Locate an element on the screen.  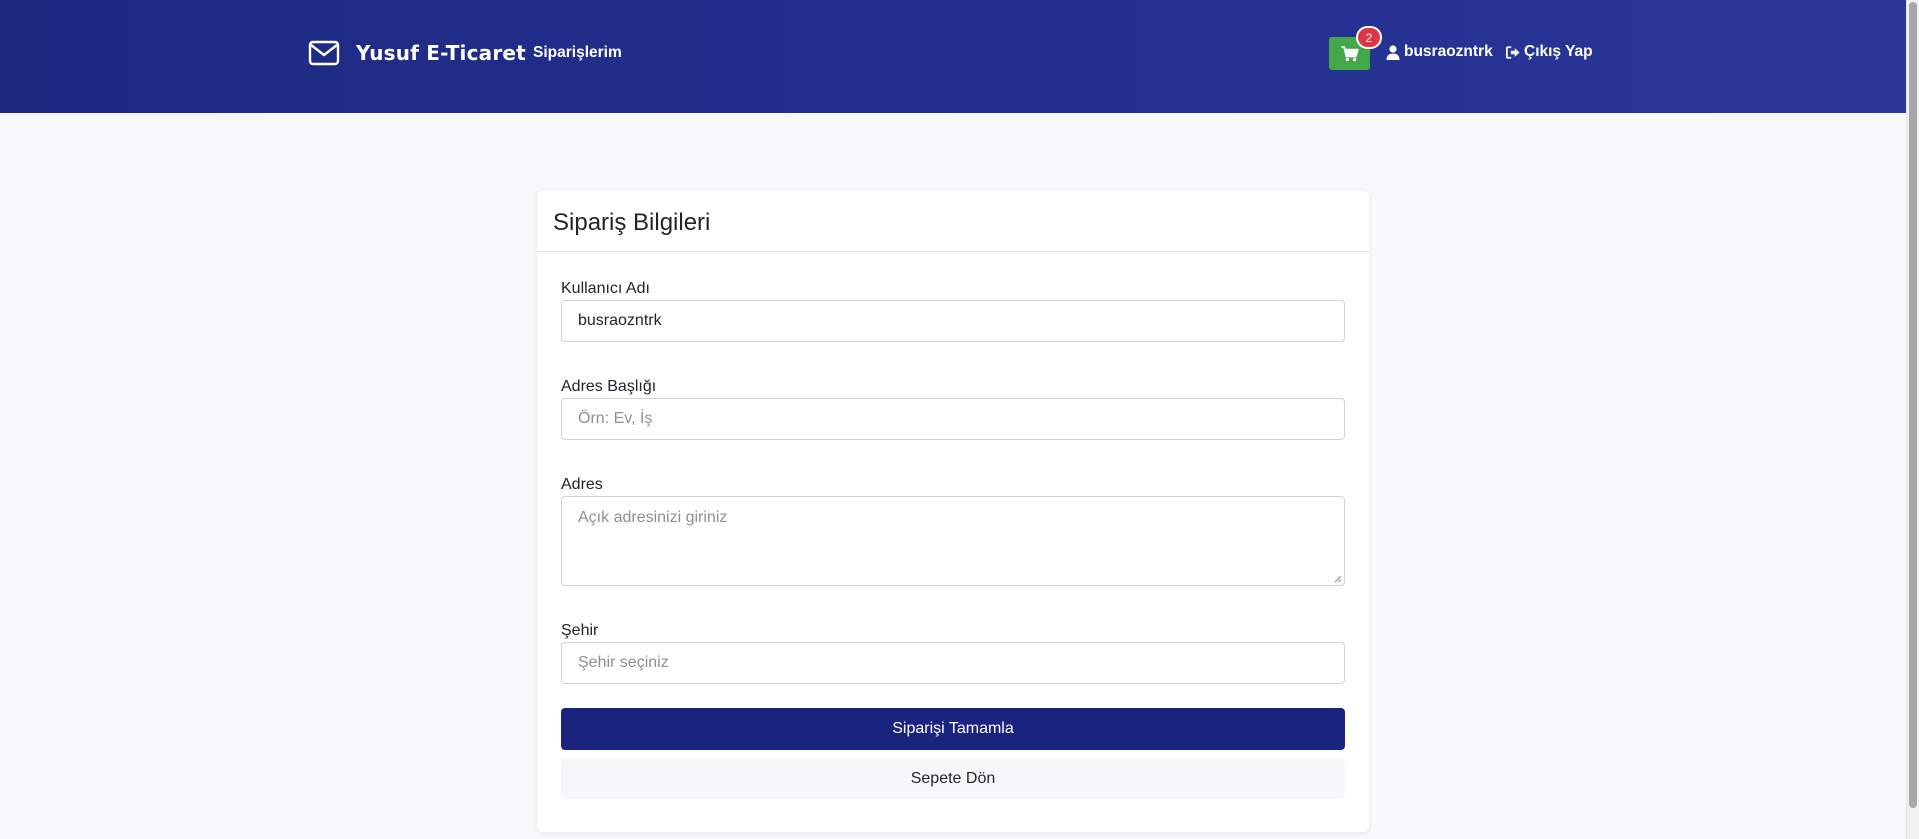
username-field-label: Kullanıcı Adı is located at coordinates (605, 288).